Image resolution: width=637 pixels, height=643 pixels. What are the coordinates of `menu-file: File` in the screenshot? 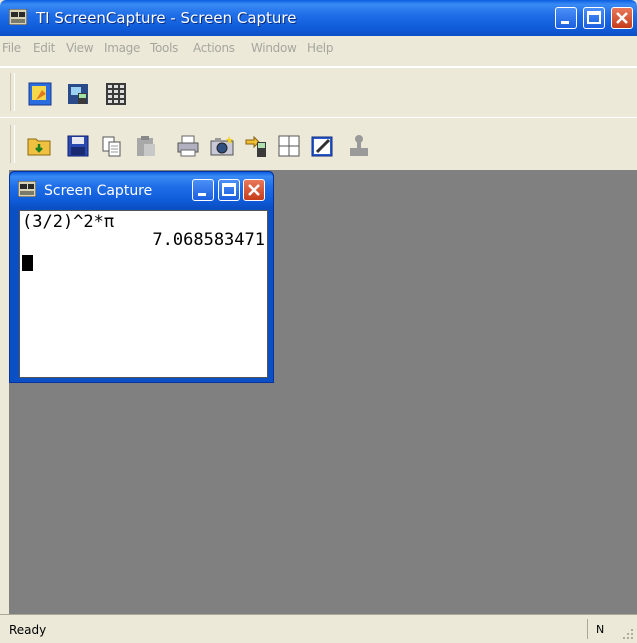 It's located at (11, 48).